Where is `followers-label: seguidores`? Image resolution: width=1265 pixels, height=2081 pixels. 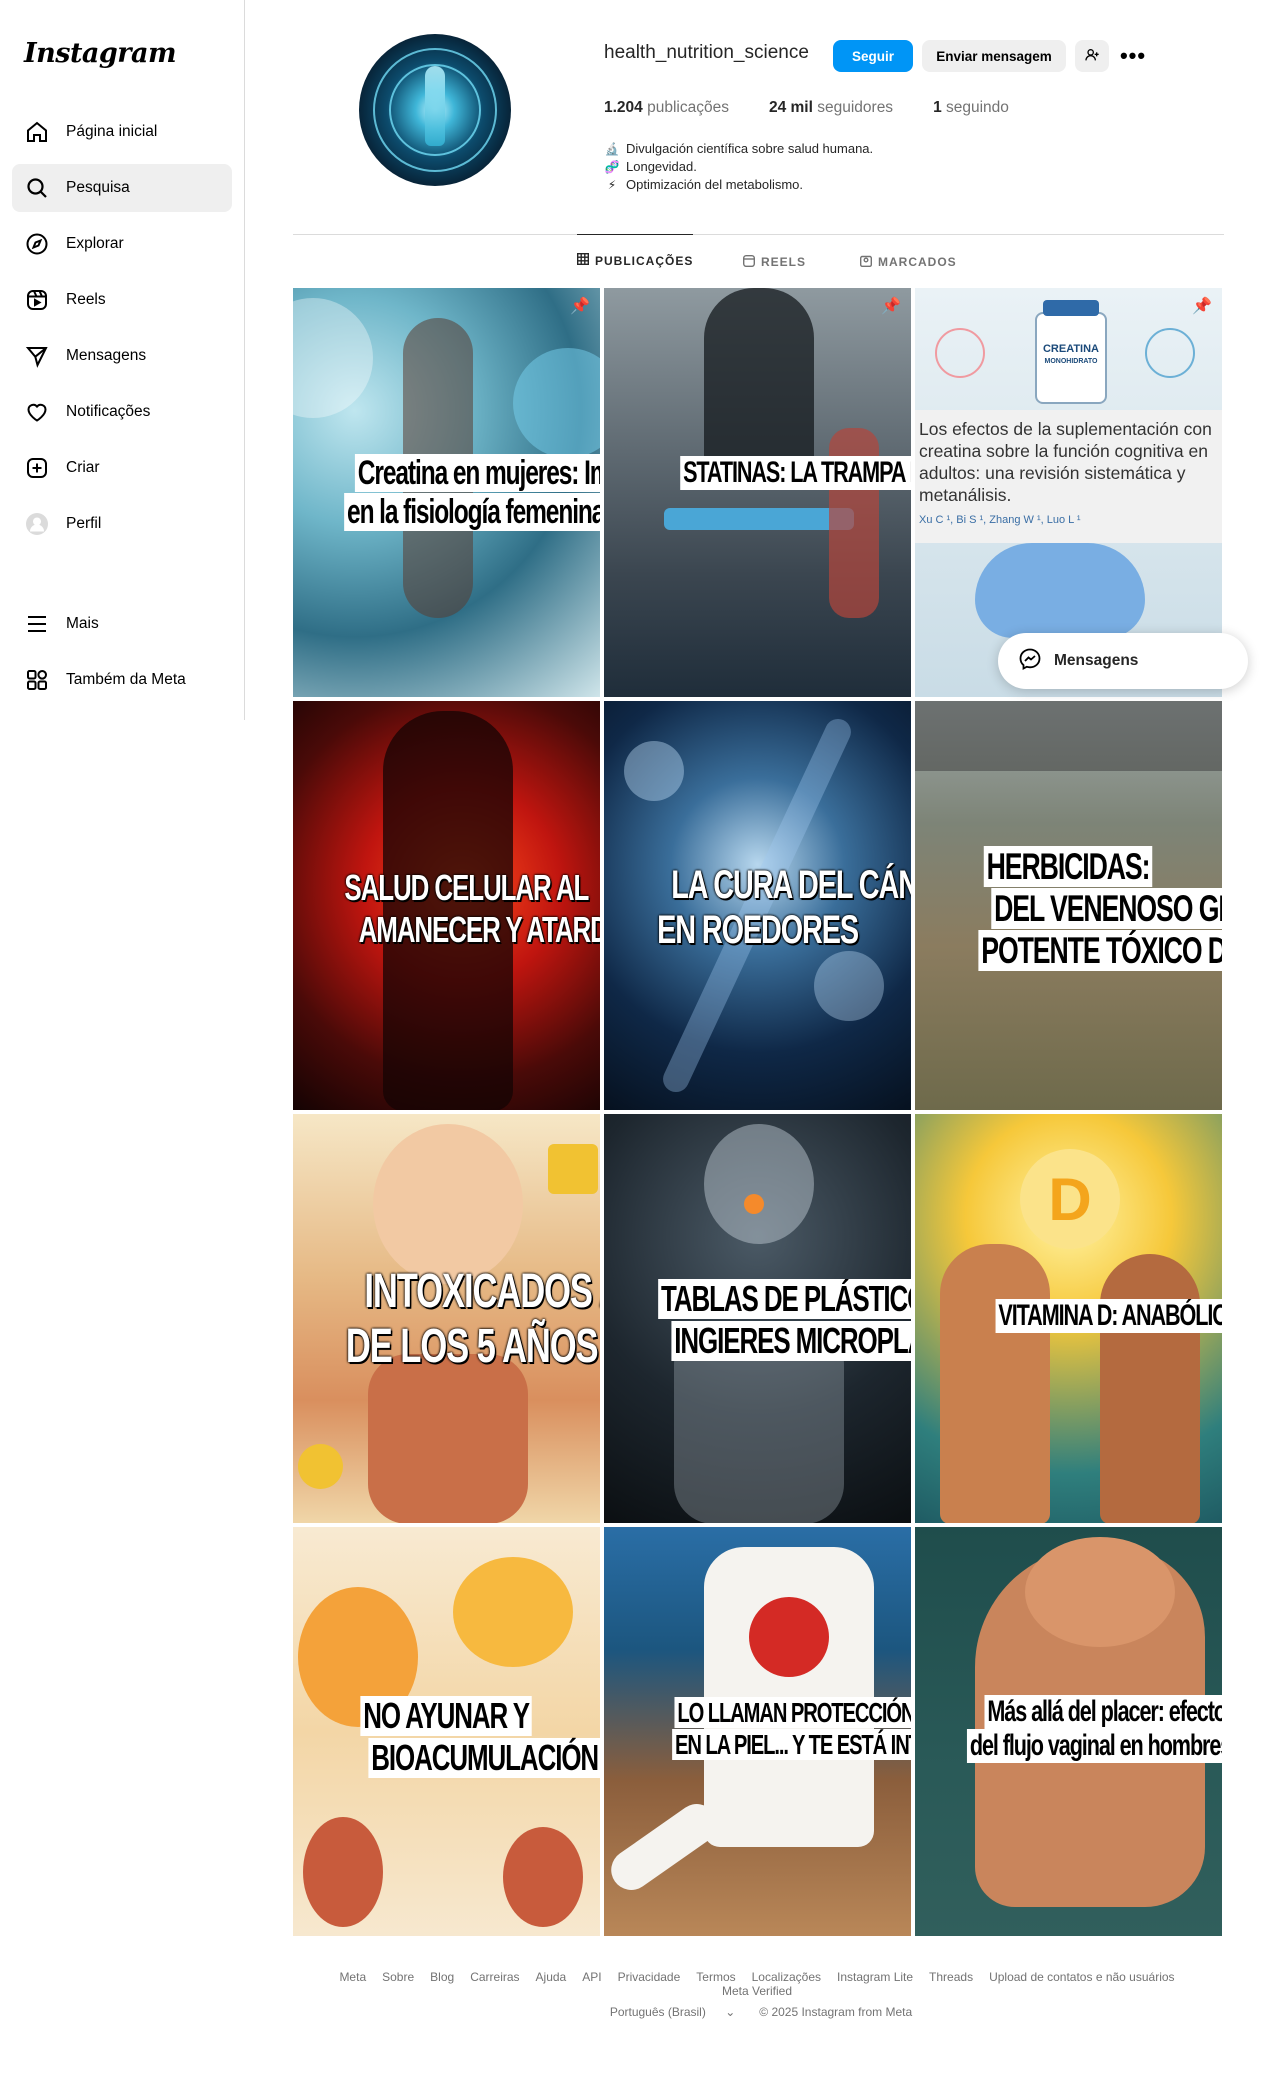 followers-label: seguidores is located at coordinates (855, 107).